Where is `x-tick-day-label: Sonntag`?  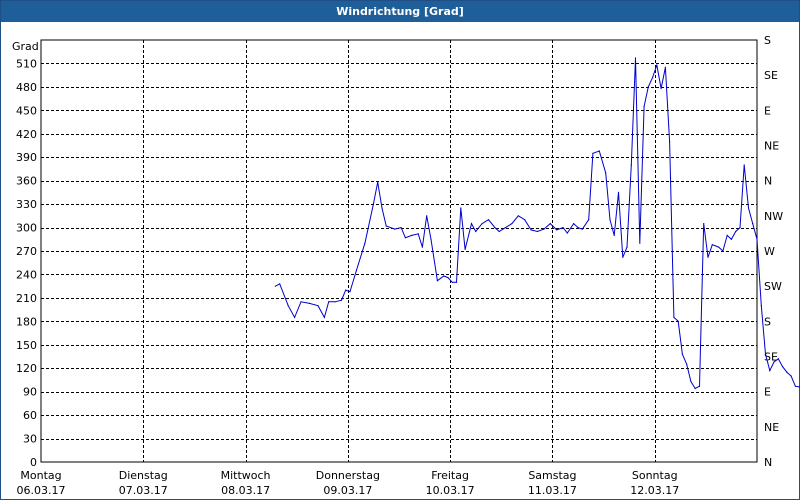
x-tick-day-label: Sonntag is located at coordinates (655, 475).